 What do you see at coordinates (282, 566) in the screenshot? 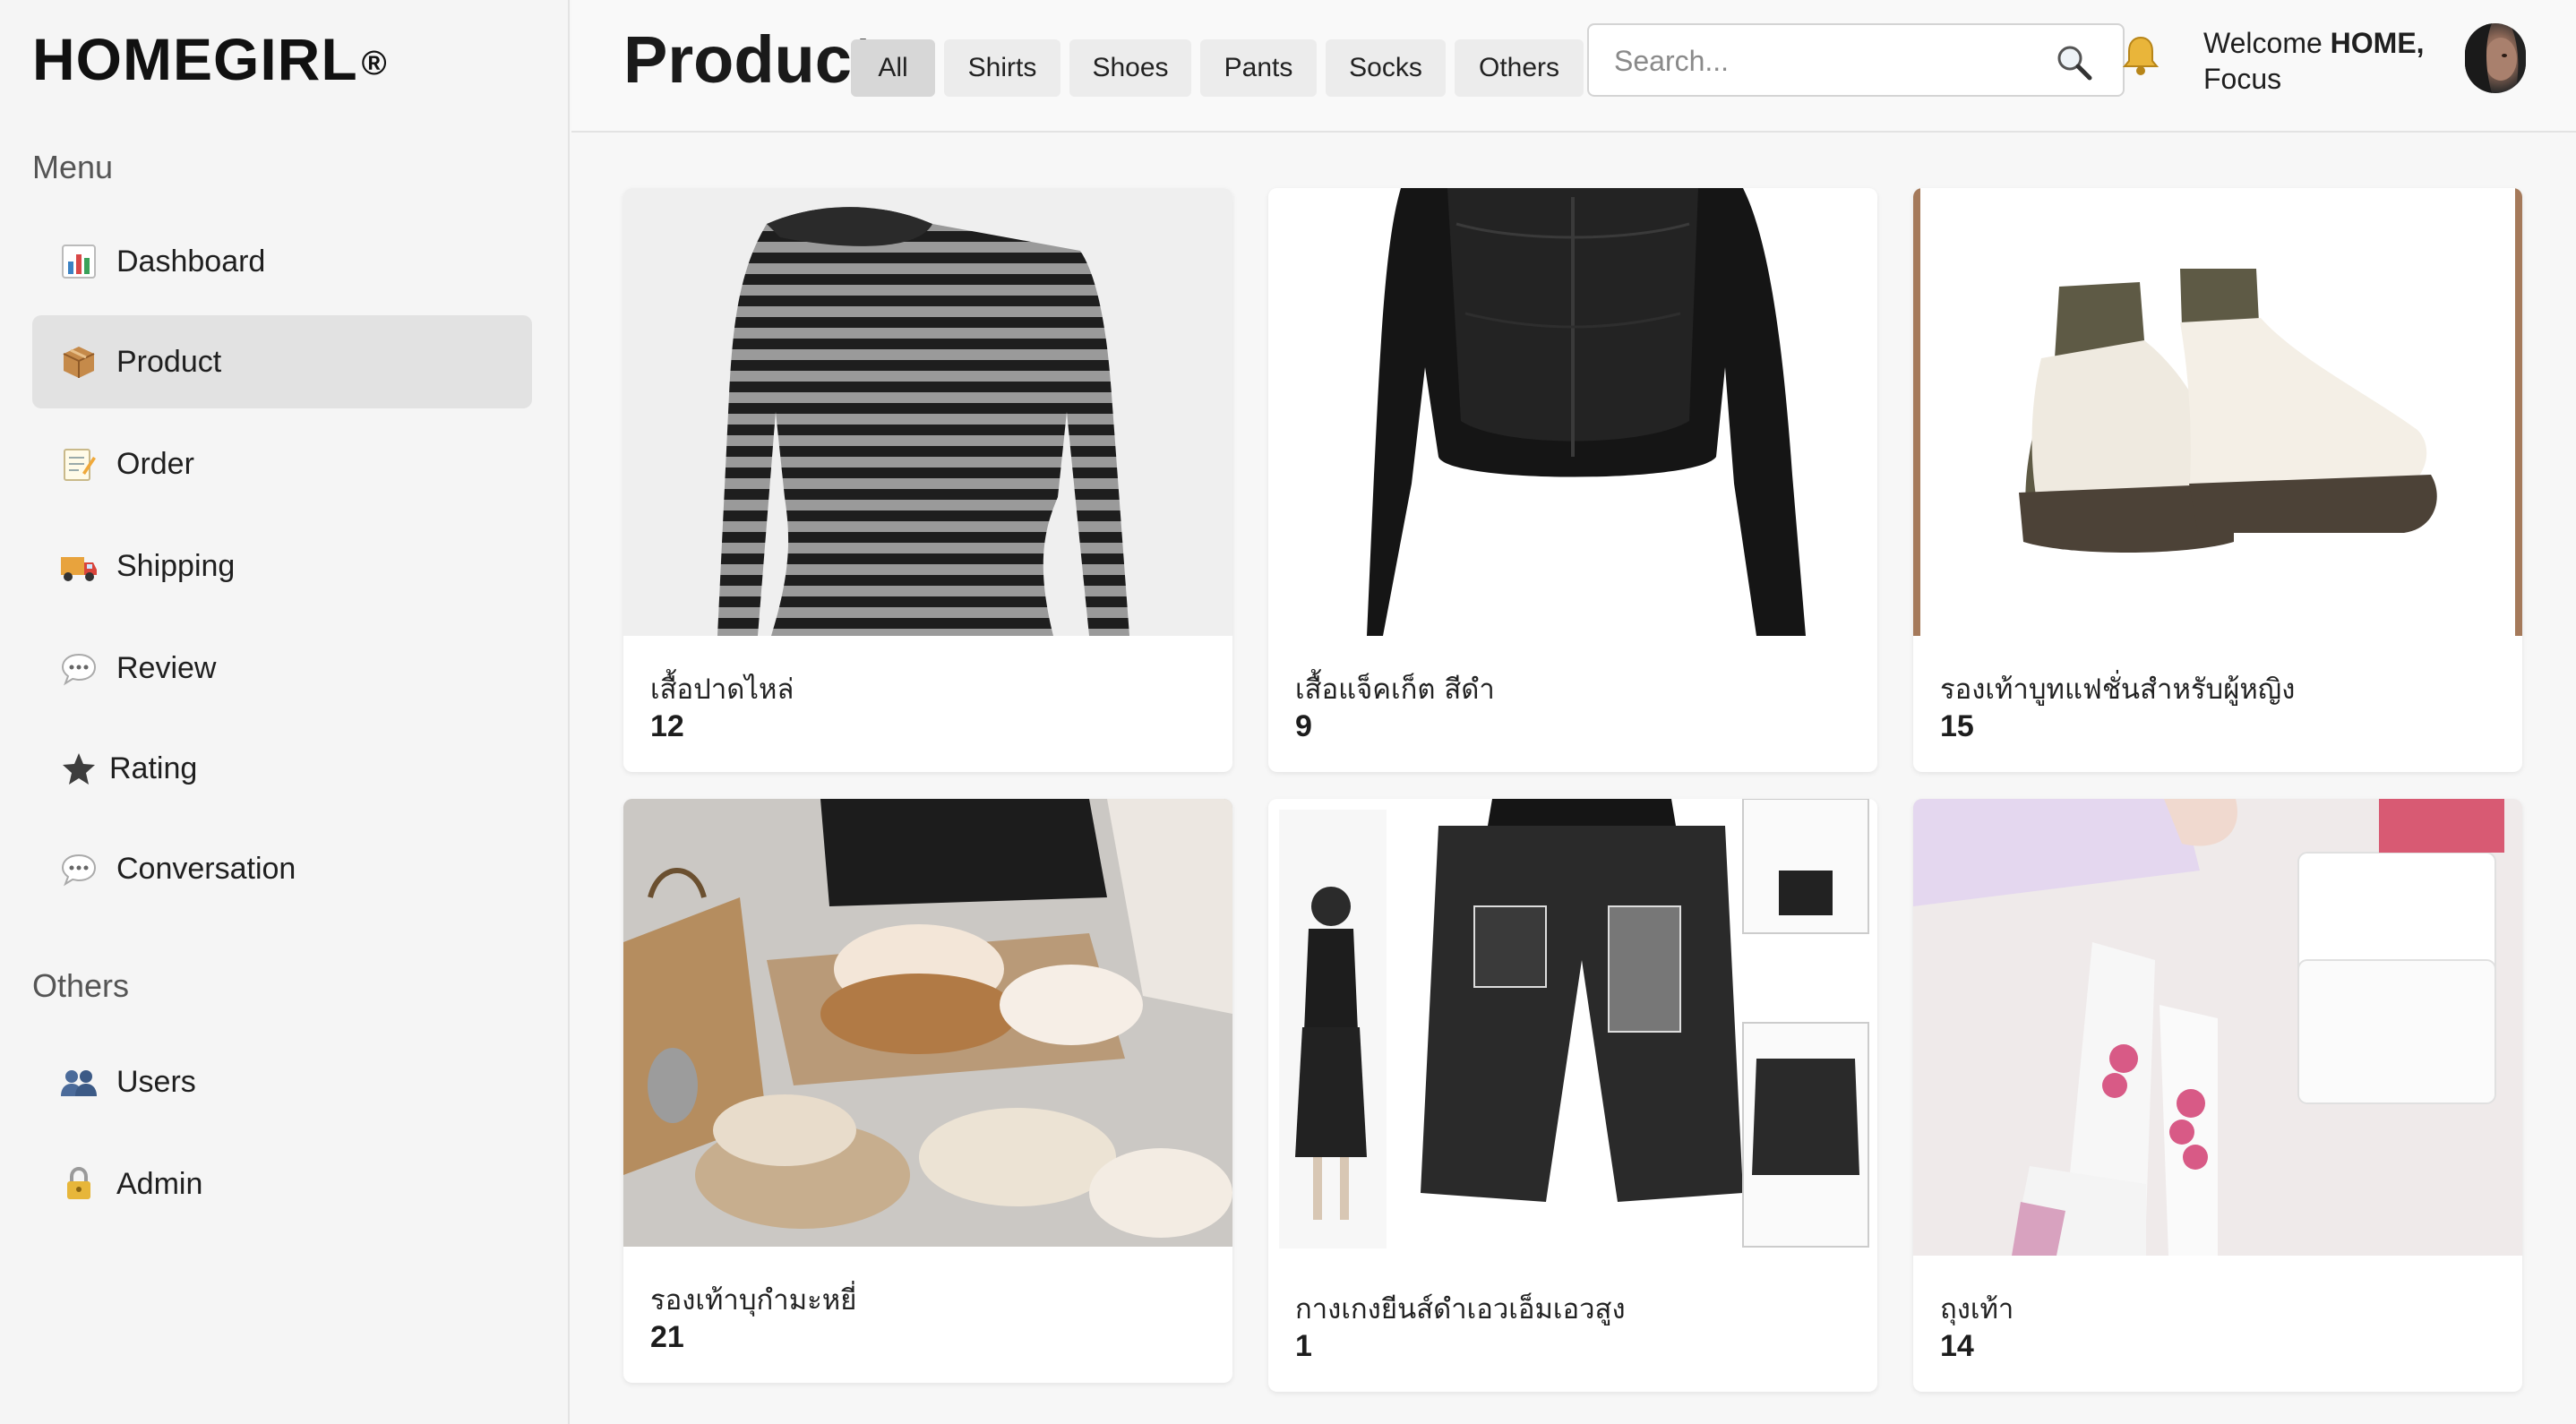
I see `sidebar-item-shipping: Shipping` at bounding box center [282, 566].